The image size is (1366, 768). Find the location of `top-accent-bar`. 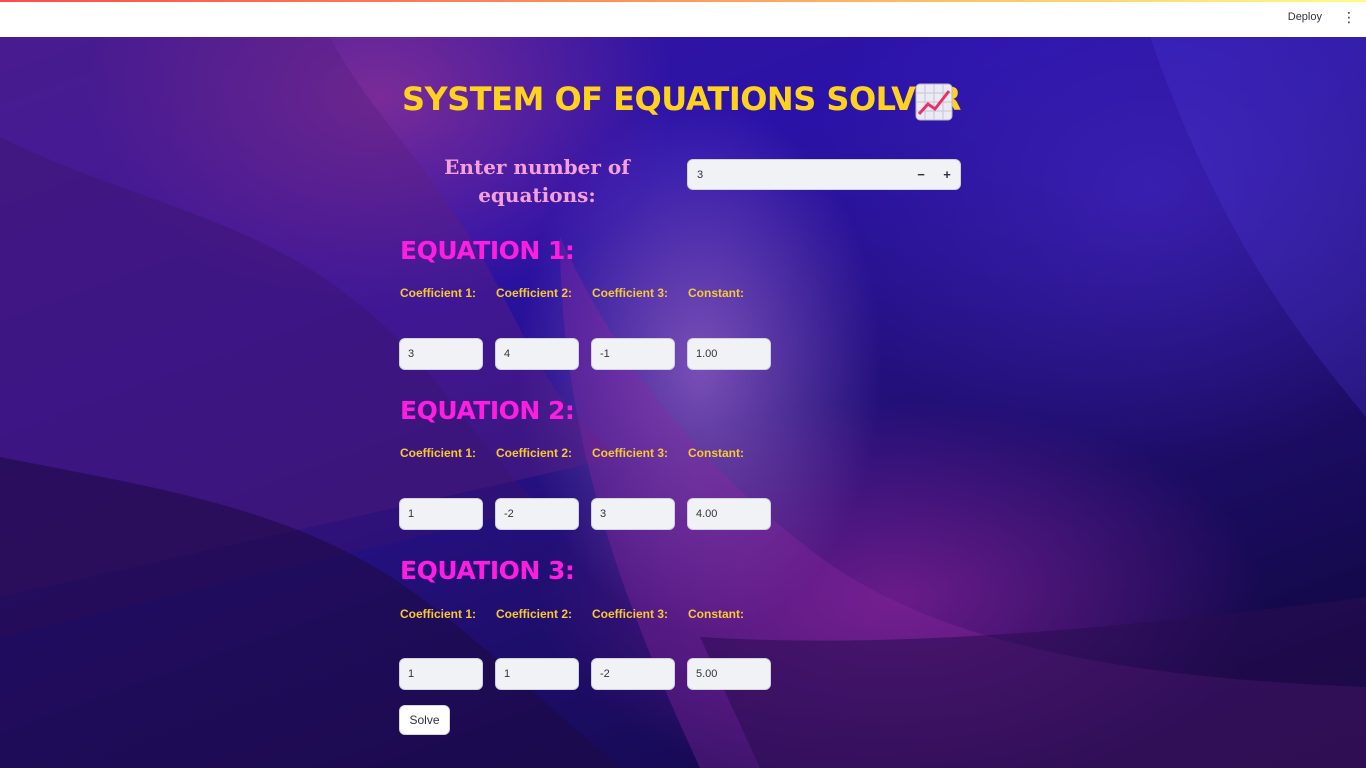

top-accent-bar is located at coordinates (683, 1).